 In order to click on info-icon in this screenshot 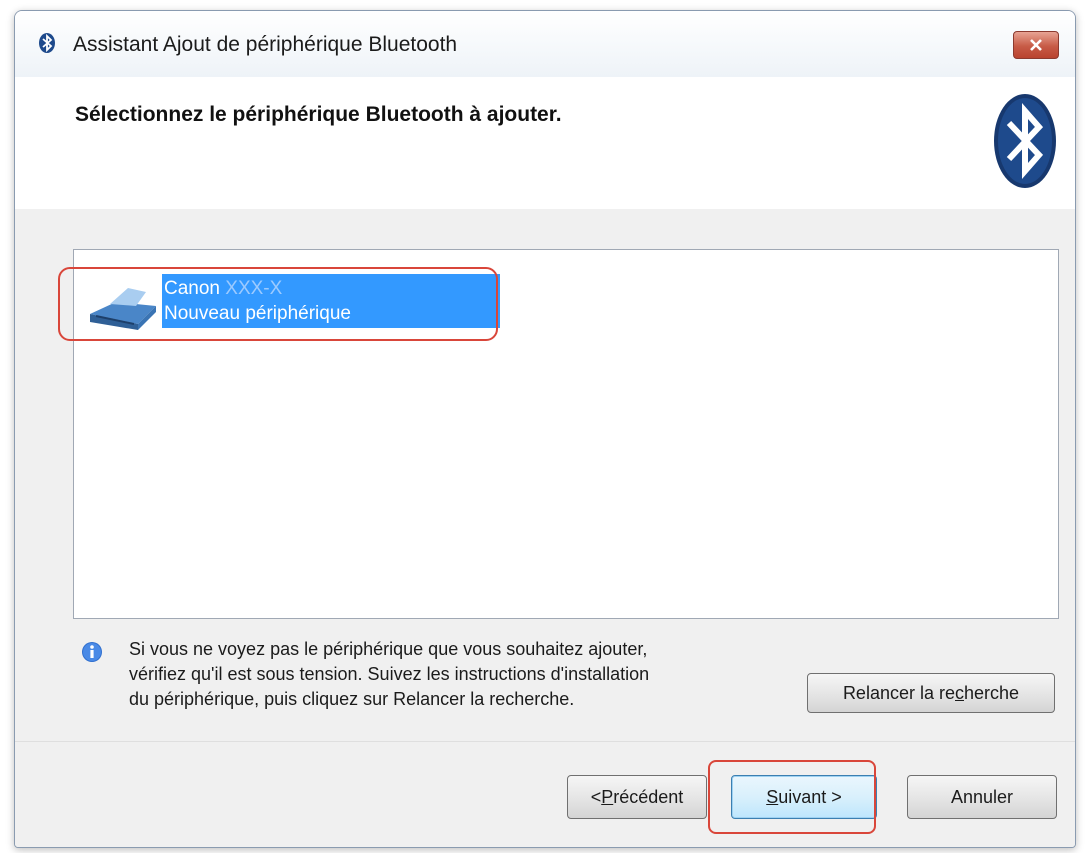, I will do `click(92, 652)`.